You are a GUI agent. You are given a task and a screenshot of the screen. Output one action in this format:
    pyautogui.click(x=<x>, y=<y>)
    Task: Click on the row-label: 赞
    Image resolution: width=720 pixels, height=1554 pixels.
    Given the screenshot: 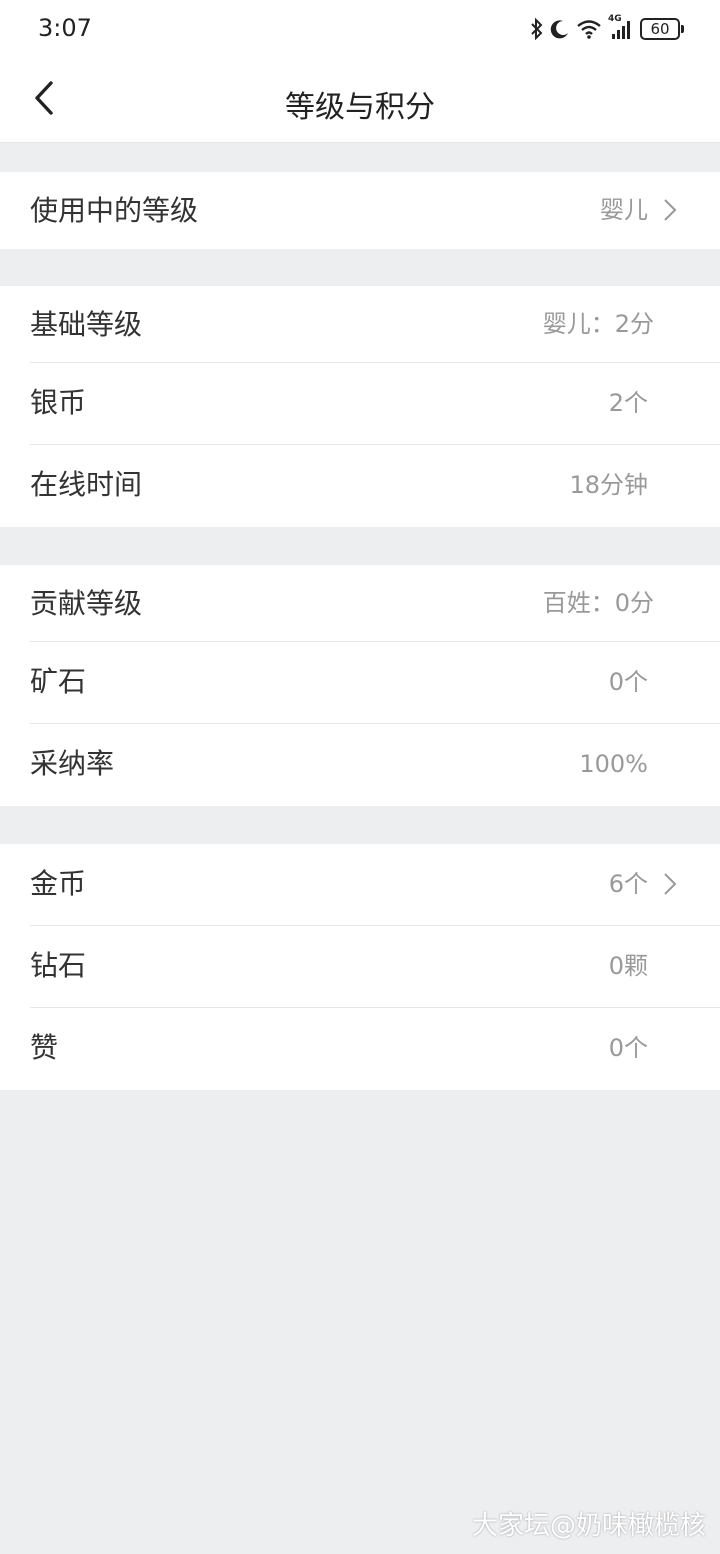 What is the action you would take?
    pyautogui.click(x=44, y=1047)
    